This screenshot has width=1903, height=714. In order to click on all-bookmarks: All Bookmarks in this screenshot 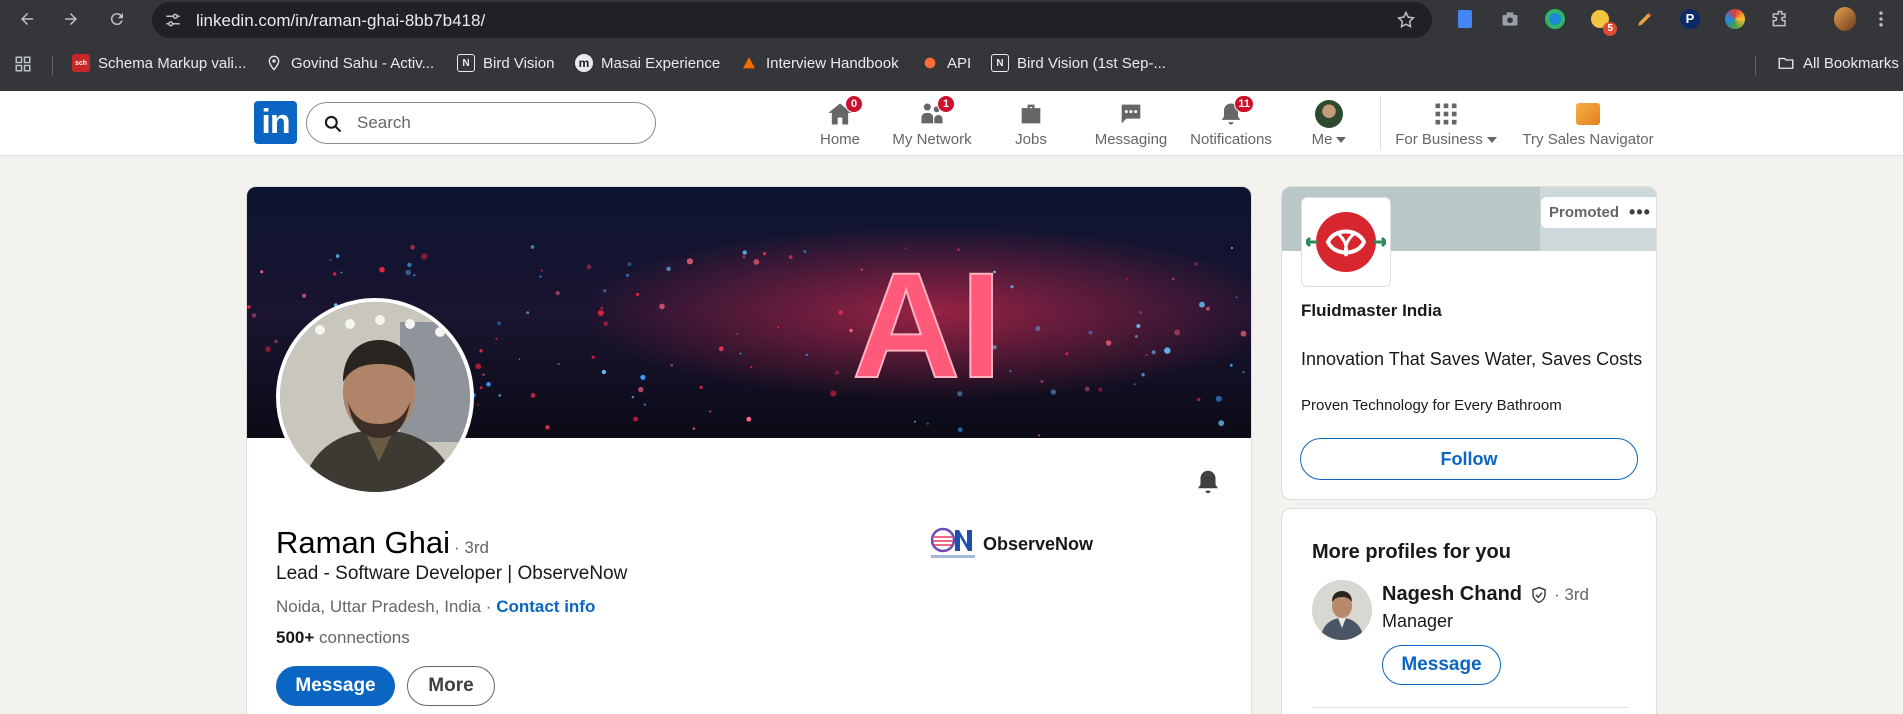, I will do `click(1838, 63)`.